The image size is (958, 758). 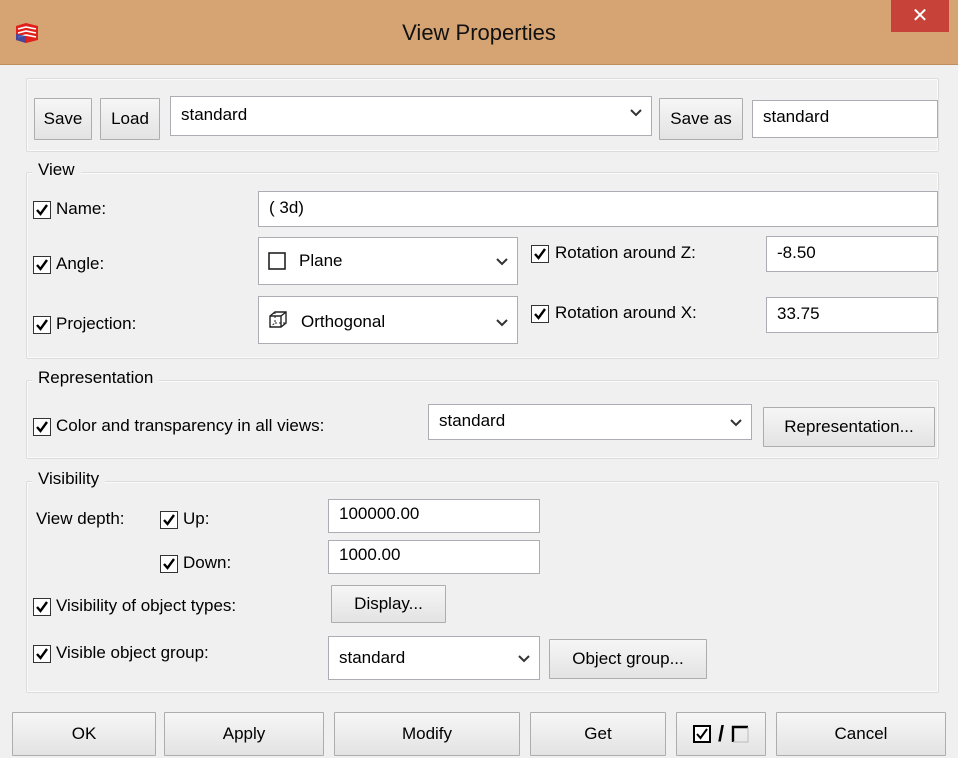 I want to click on close-button: ✕, so click(x=920, y=16).